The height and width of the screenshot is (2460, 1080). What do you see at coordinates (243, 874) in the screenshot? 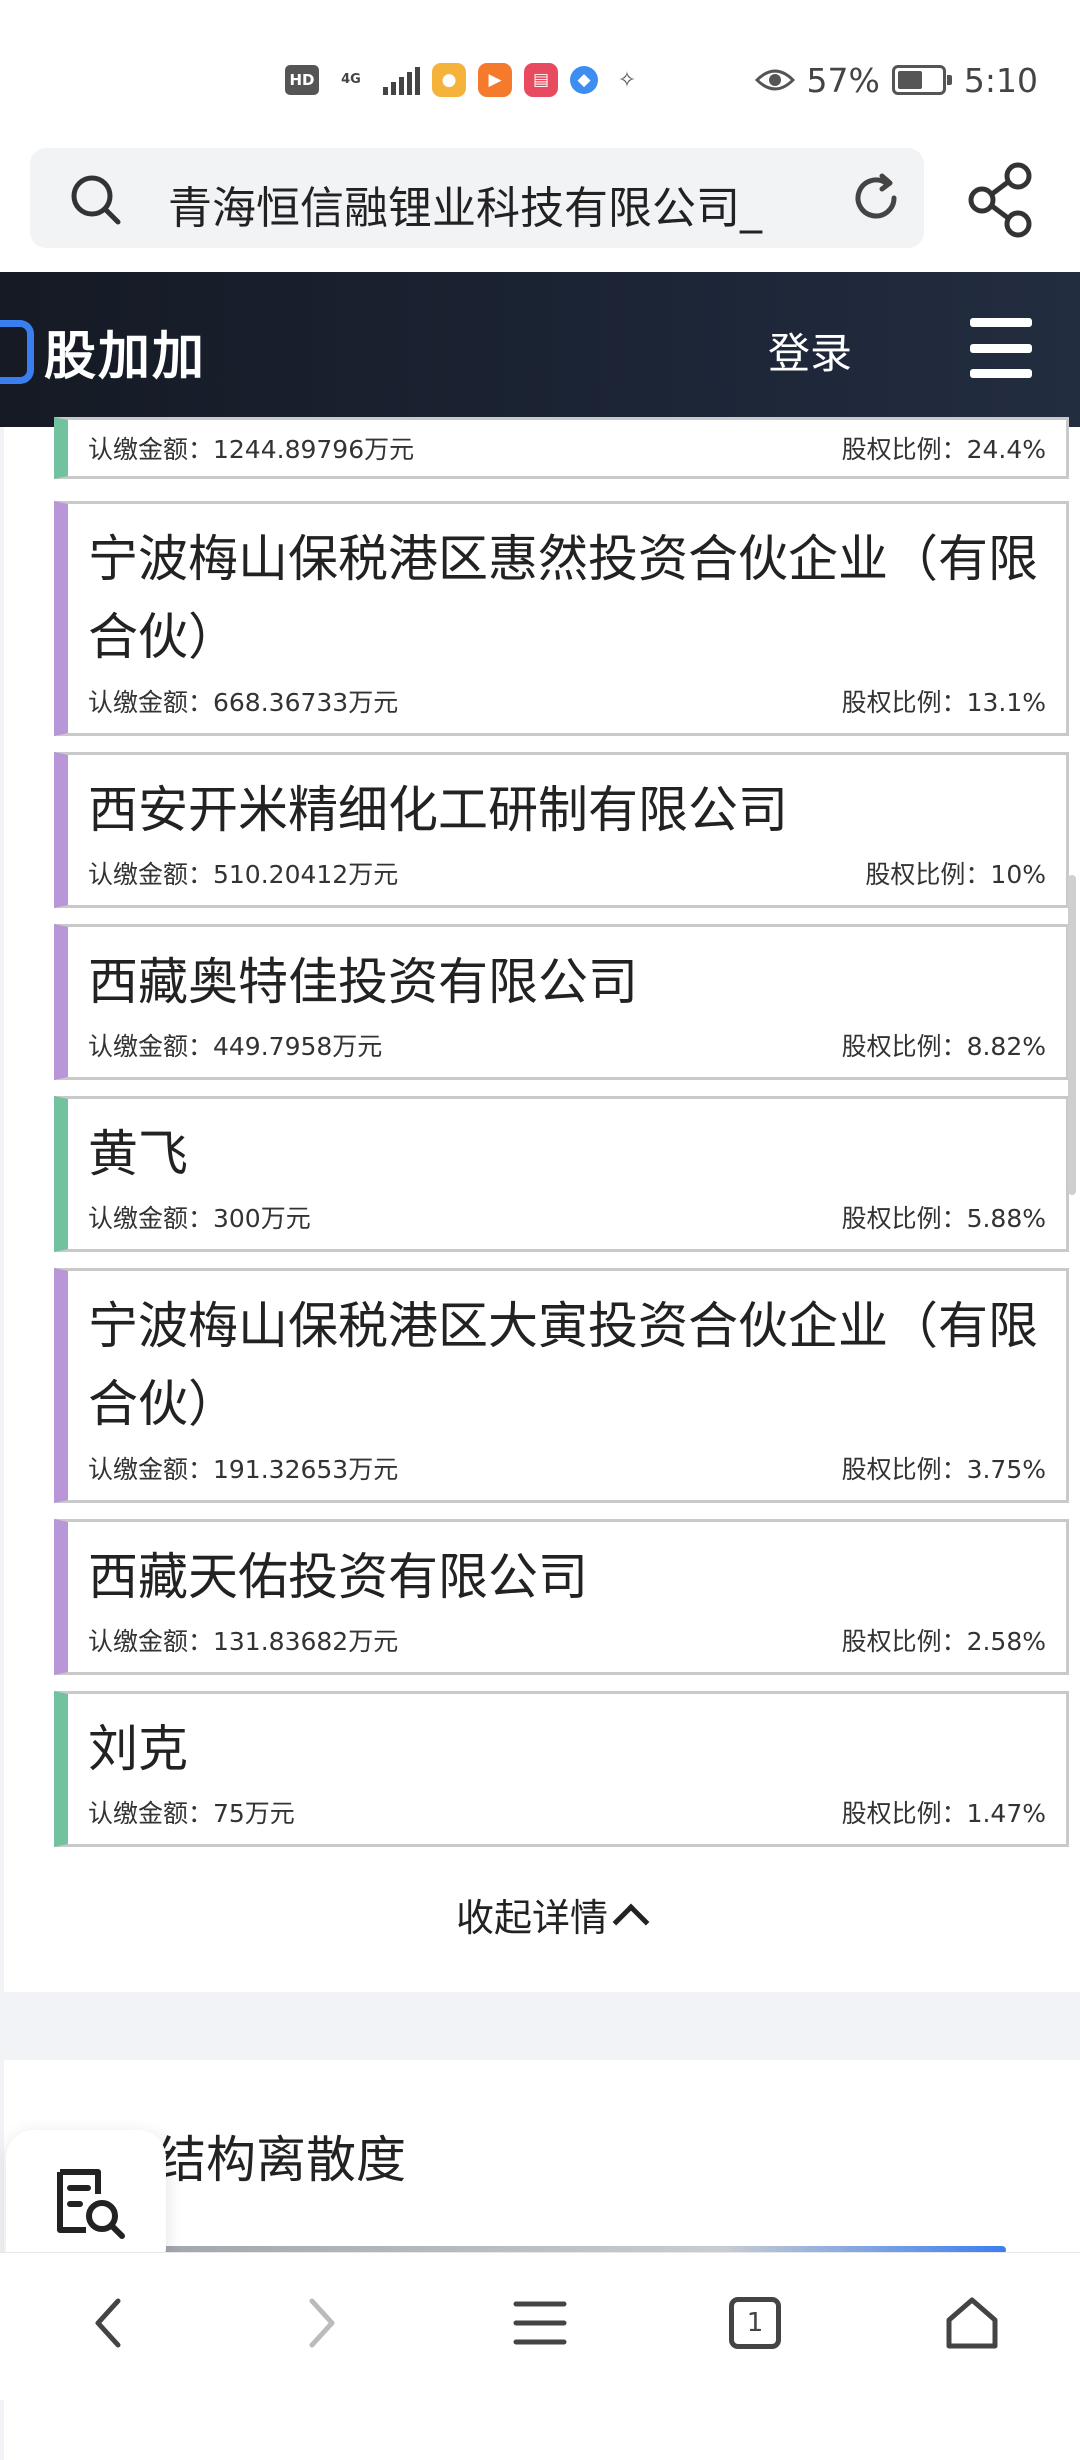
I see `subscribed-amount: 认缴金额：510.20412万元` at bounding box center [243, 874].